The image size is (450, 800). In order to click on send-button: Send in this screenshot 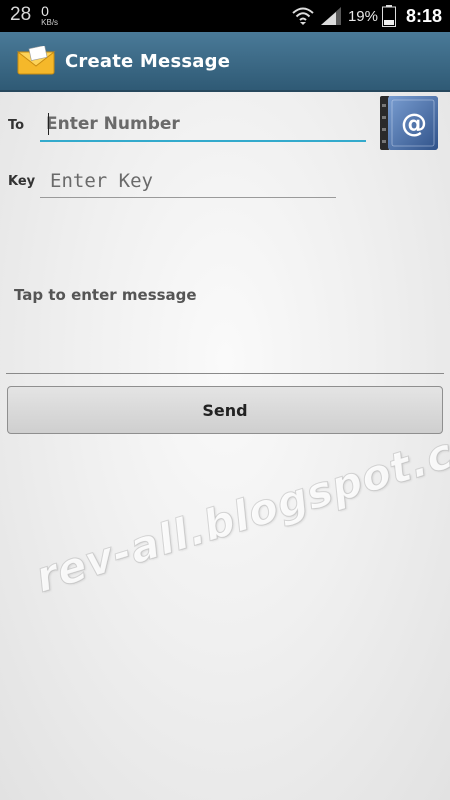, I will do `click(225, 410)`.